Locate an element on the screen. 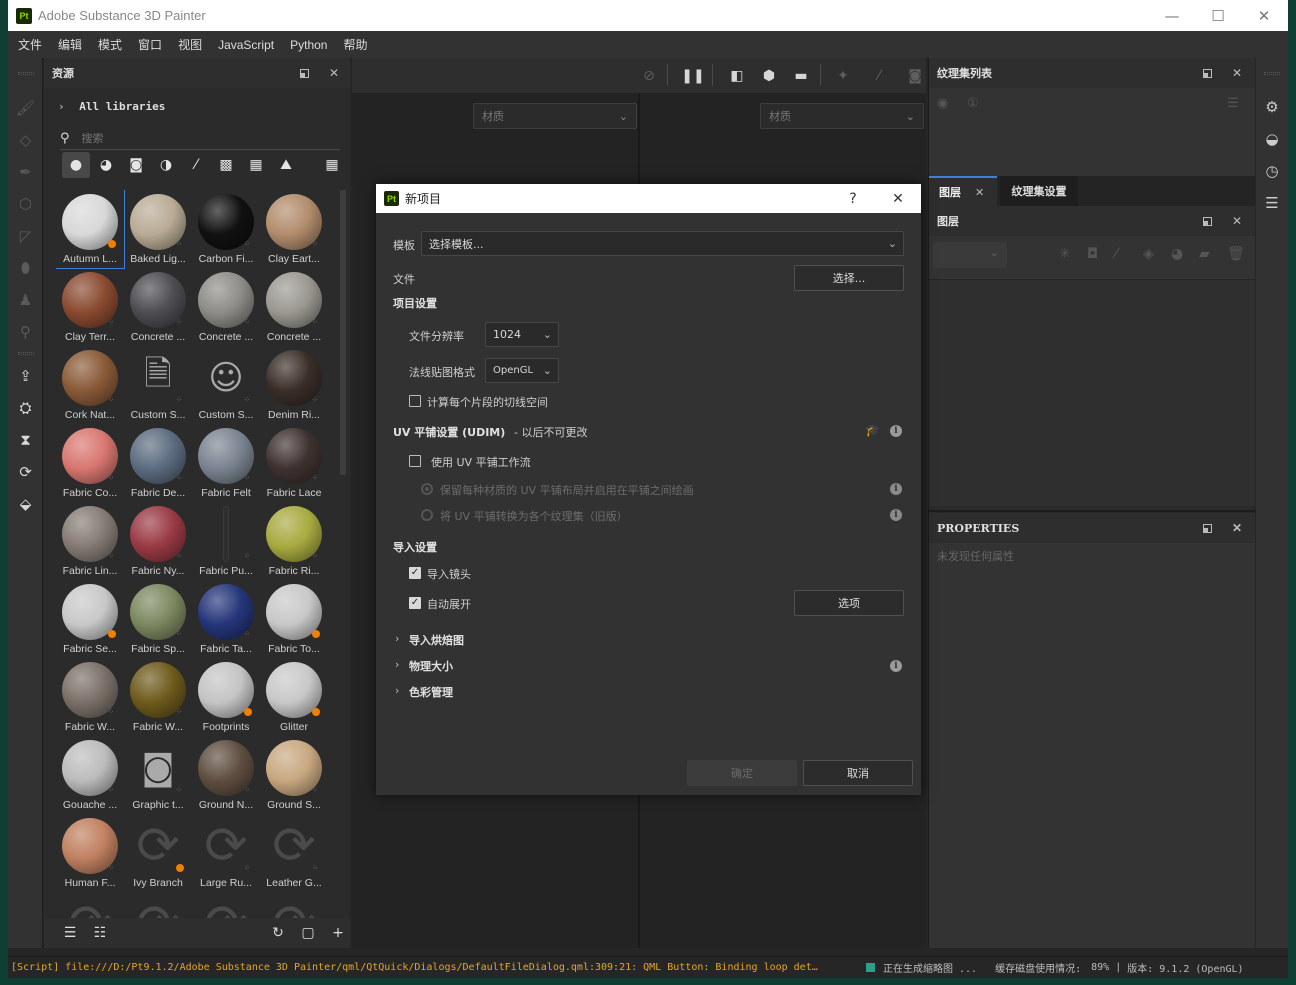 This screenshot has width=1296, height=985. filter-alphas: ▩ is located at coordinates (226, 165).